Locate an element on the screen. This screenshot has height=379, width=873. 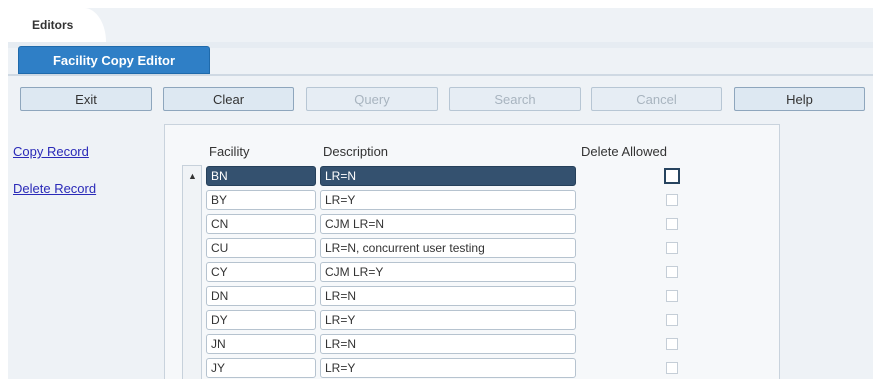
cancel-button: Cancel is located at coordinates (656, 99).